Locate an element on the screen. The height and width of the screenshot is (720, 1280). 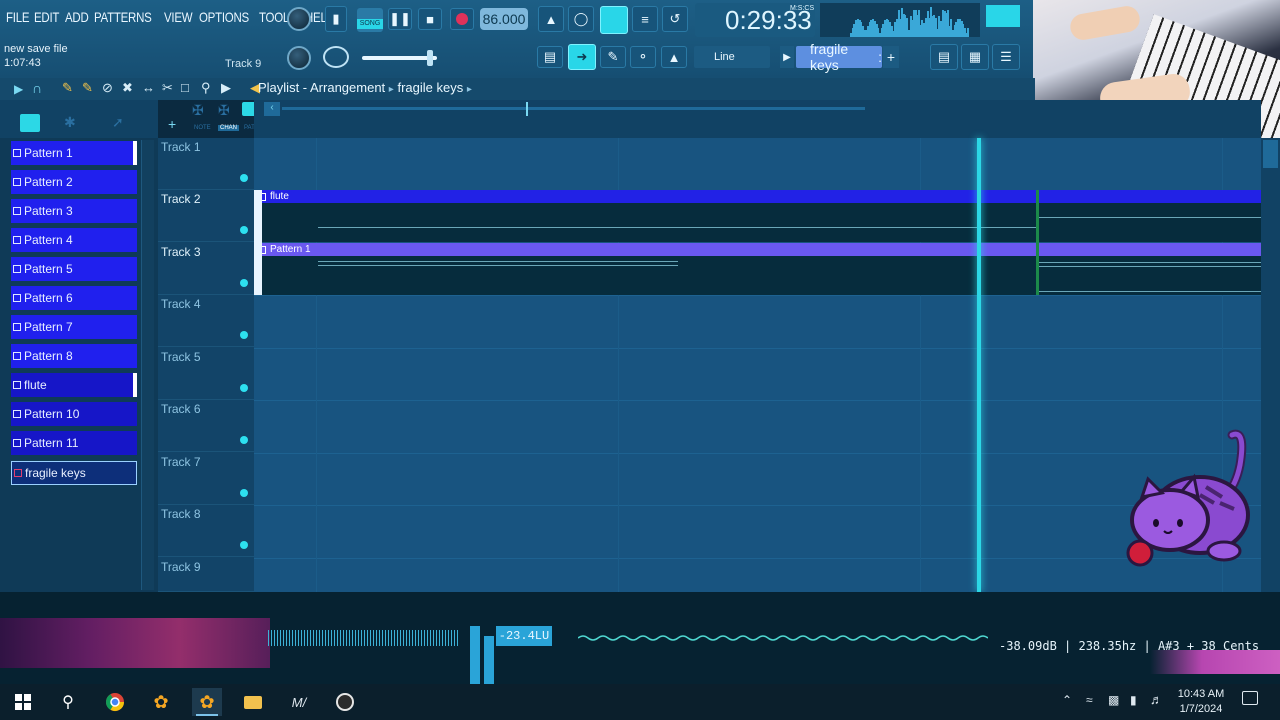
vertical-scrollbar is located at coordinates (1270, 365).